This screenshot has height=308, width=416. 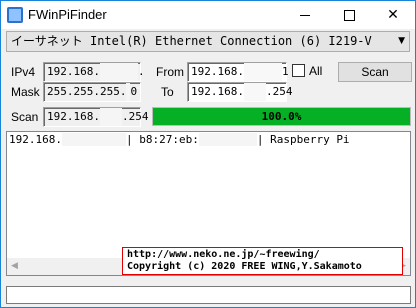 What do you see at coordinates (170, 72) in the screenshot?
I see `from-label: From` at bounding box center [170, 72].